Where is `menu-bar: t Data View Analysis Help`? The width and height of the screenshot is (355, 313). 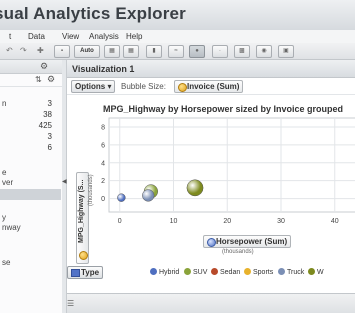
menu-bar: t Data View Analysis Help is located at coordinates (177, 36).